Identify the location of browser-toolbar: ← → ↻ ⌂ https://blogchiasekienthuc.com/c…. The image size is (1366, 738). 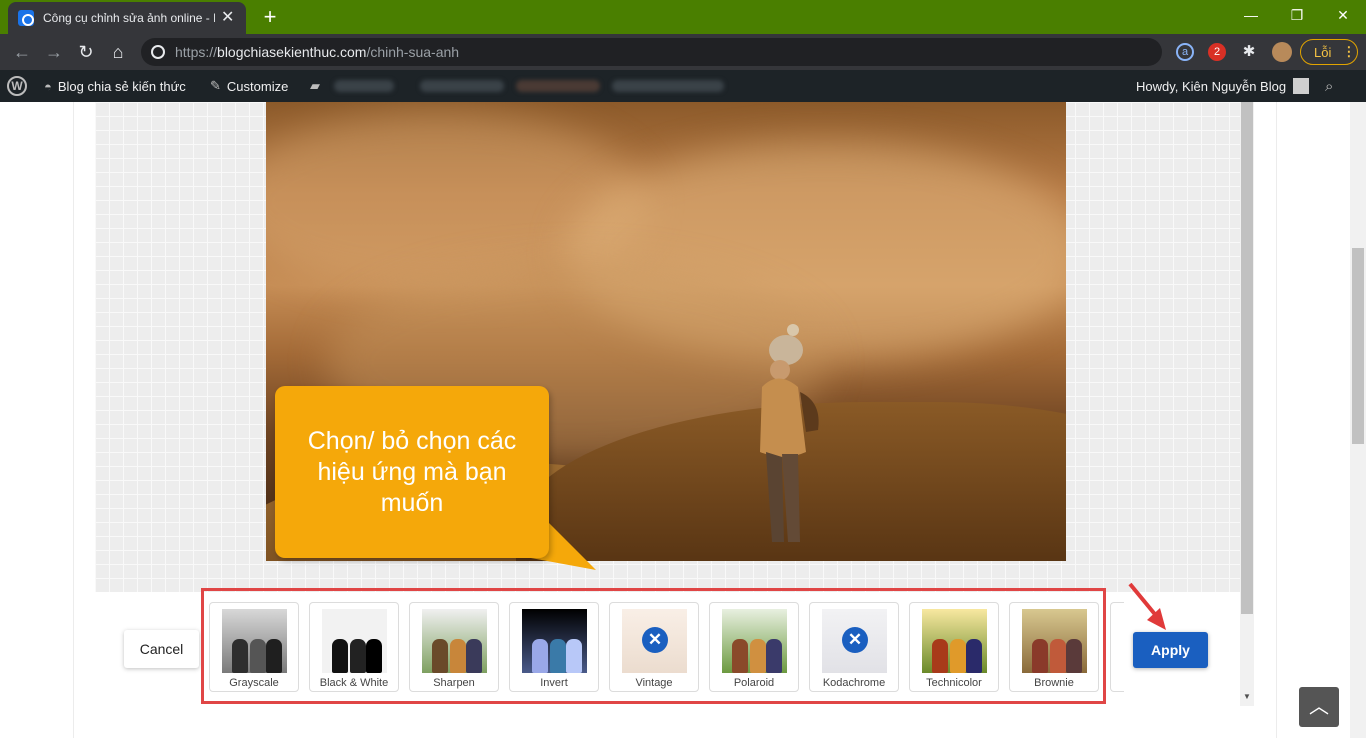
(683, 52).